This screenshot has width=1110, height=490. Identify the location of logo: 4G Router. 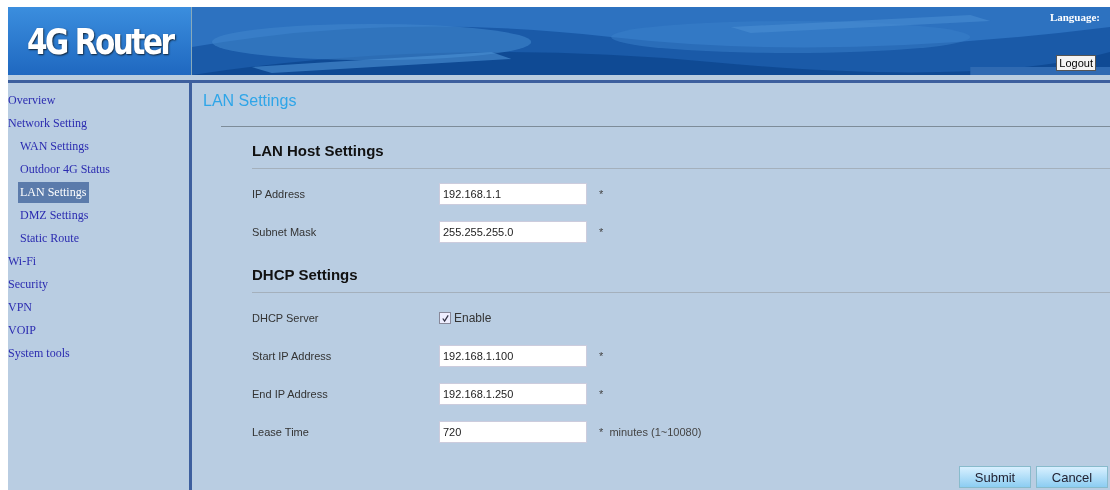
(99, 41).